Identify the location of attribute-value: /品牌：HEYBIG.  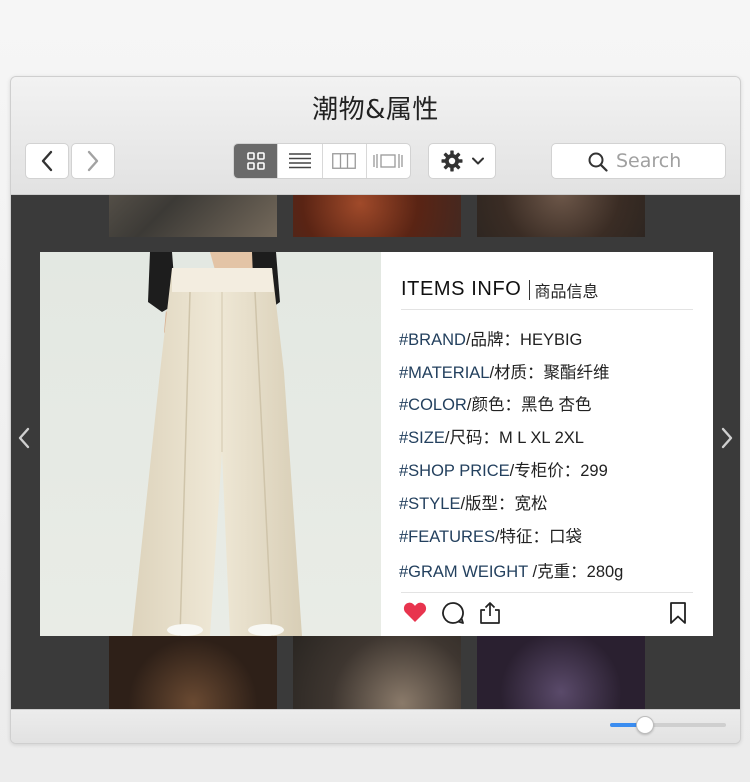
(524, 340).